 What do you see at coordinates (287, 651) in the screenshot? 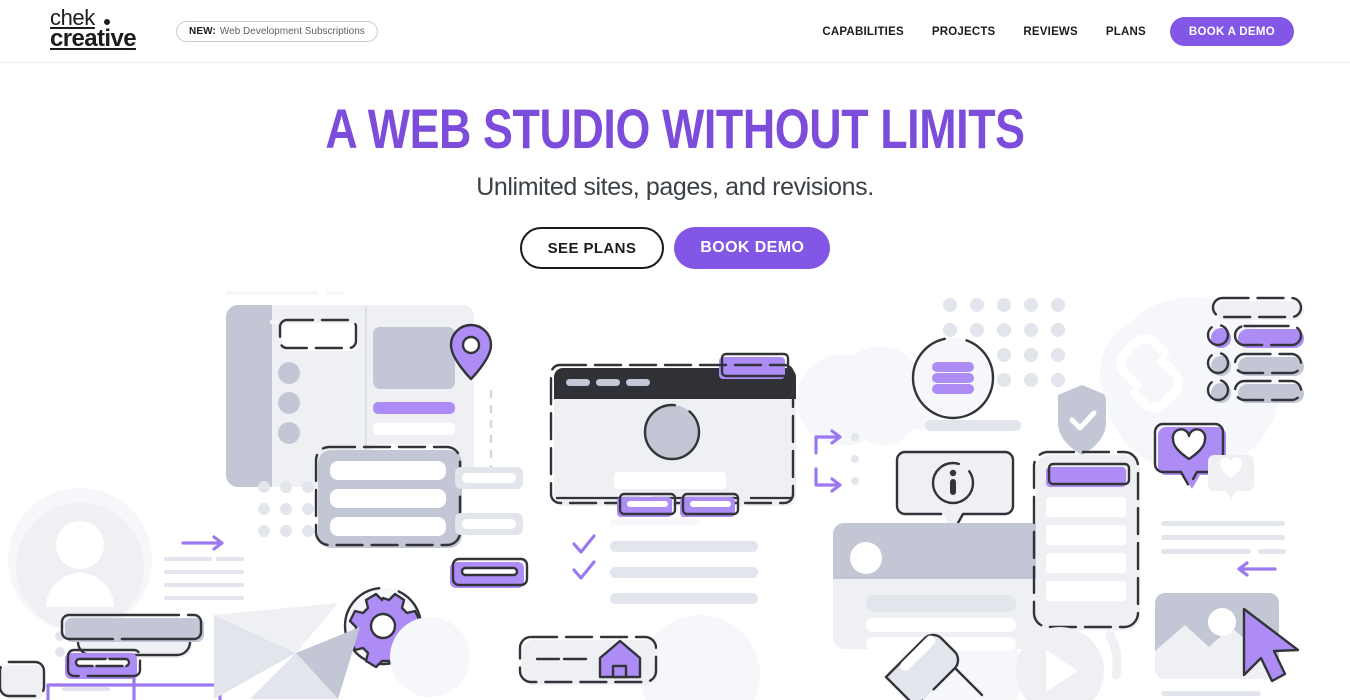
I see `envelope-origami` at bounding box center [287, 651].